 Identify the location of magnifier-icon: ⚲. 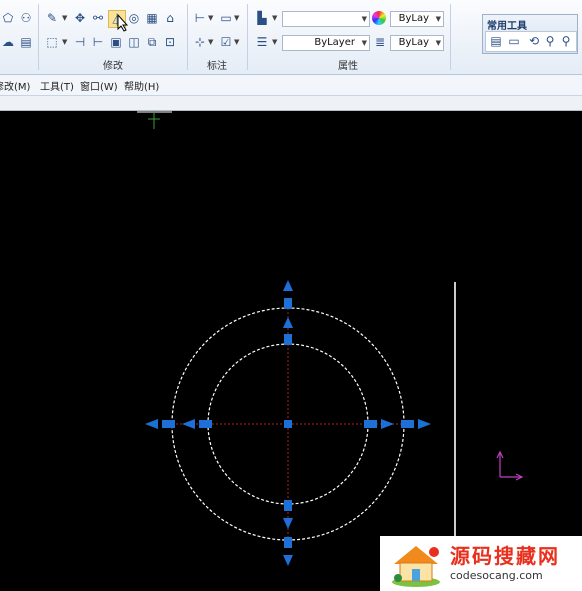
(550, 41).